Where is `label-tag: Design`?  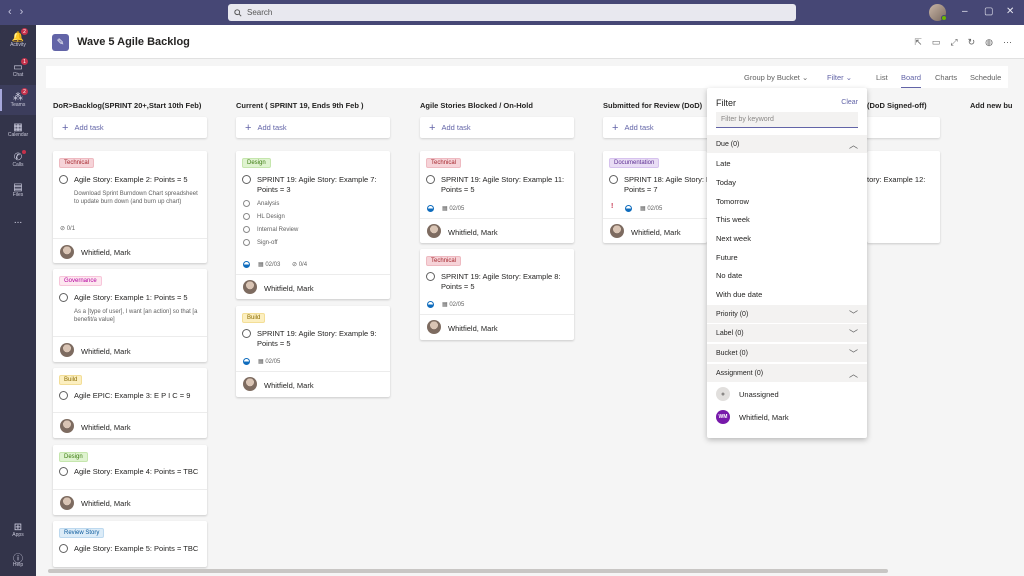
label-tag: Design is located at coordinates (256, 163).